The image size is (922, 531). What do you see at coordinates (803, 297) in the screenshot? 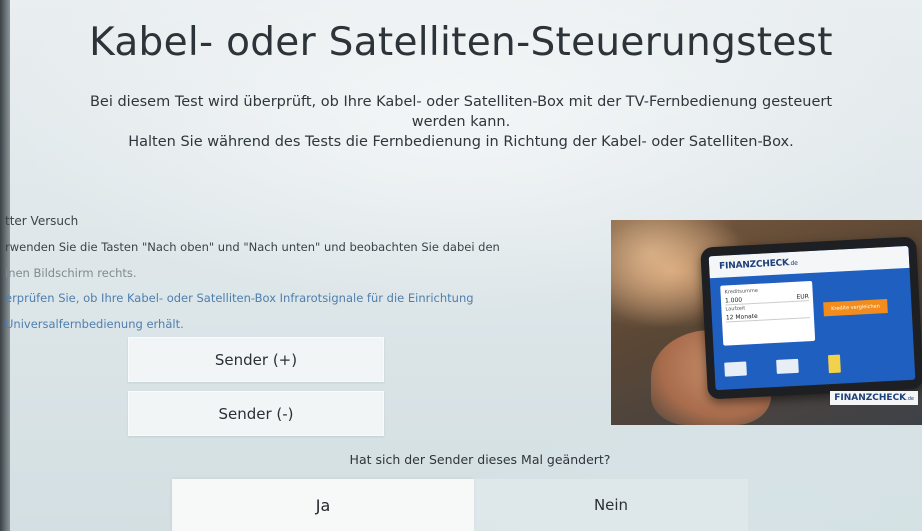
I see `form-amount-unit: EUR` at bounding box center [803, 297].